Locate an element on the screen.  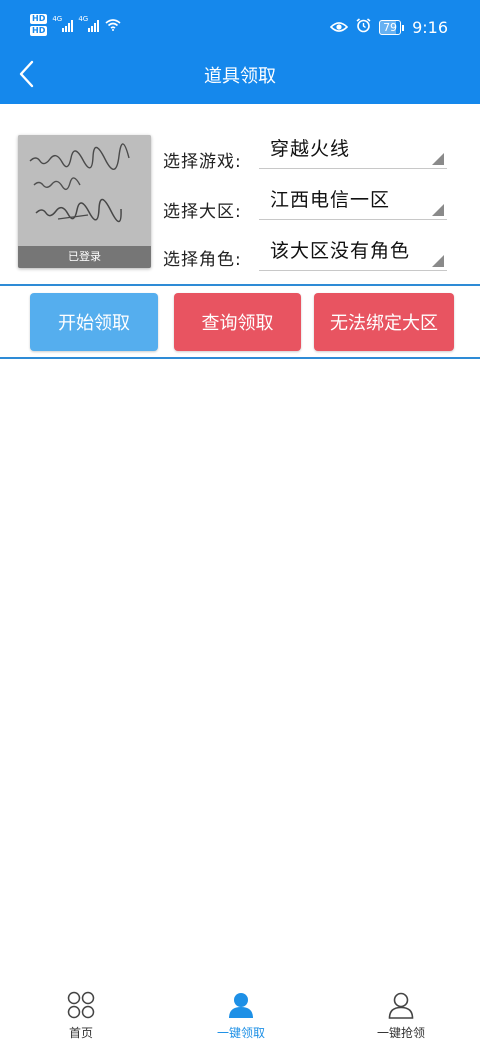
status-right: 79 9:16 is located at coordinates (388, 27).